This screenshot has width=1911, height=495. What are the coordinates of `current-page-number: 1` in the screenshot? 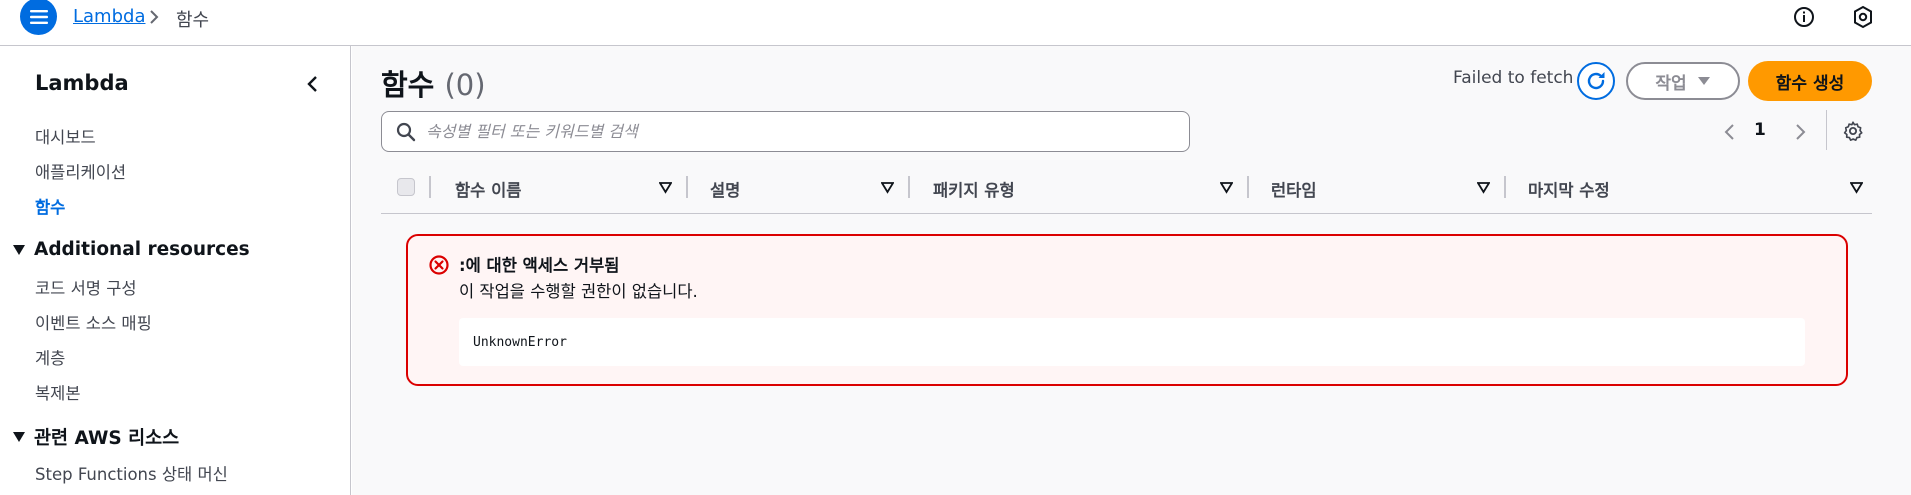 It's located at (1760, 130).